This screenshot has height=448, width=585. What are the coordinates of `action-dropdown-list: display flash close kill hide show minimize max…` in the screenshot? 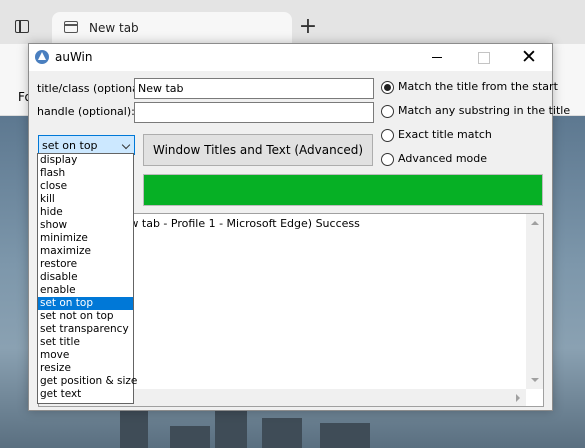 It's located at (87, 278).